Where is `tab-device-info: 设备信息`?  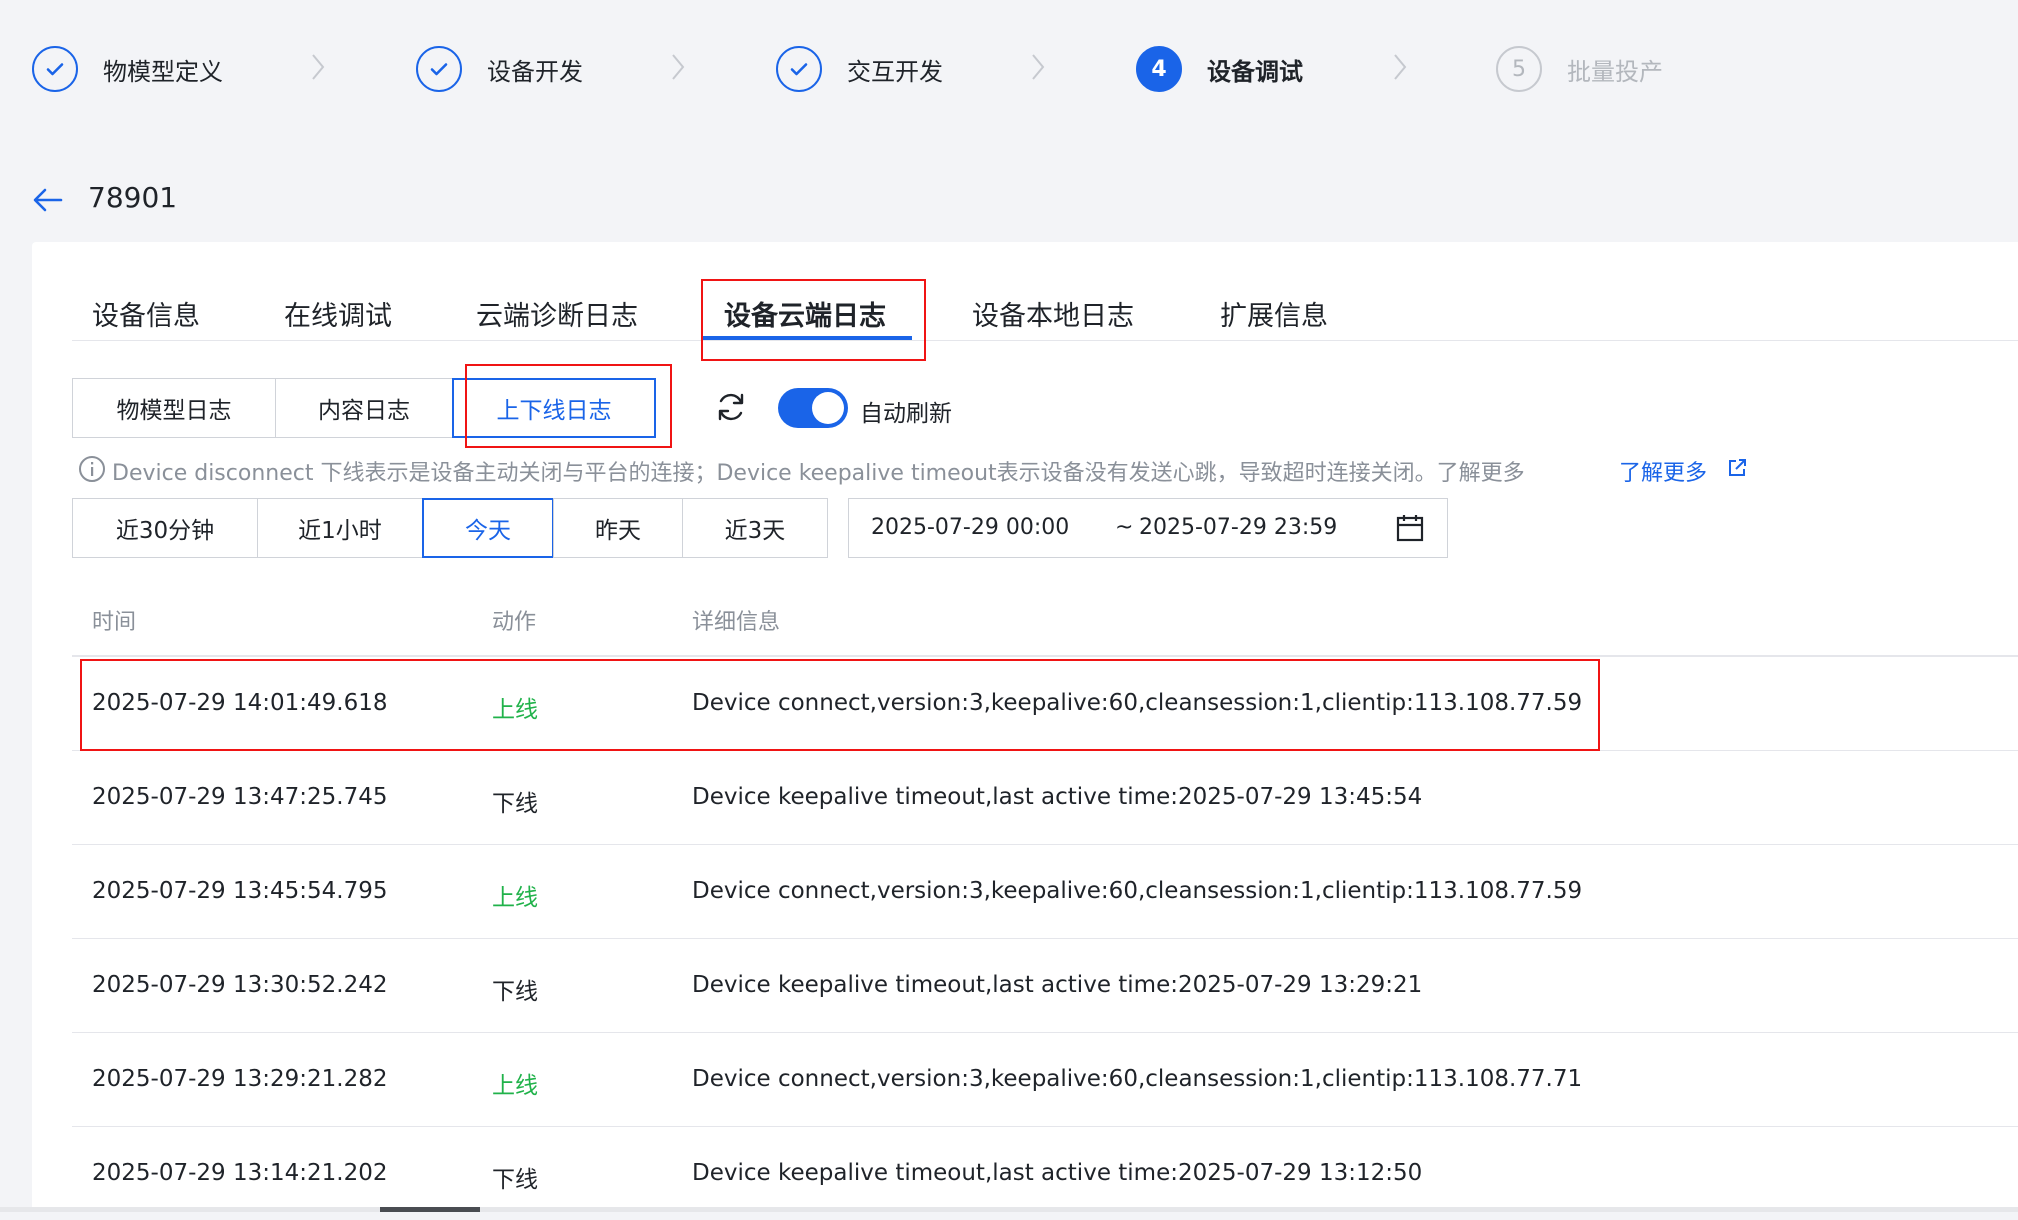
tab-device-info: 设备信息 is located at coordinates (146, 313).